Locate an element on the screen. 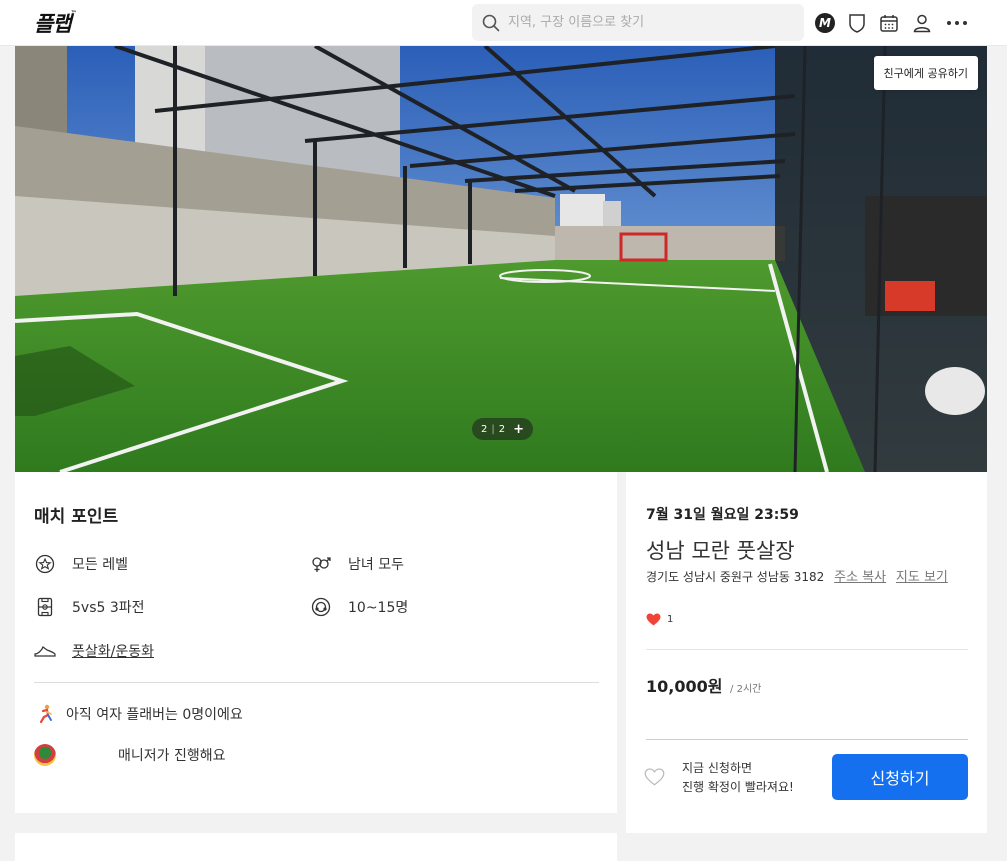 Image resolution: width=1007 pixels, height=861 pixels. apply-message-line1: 지금 신청하면 is located at coordinates (717, 768).